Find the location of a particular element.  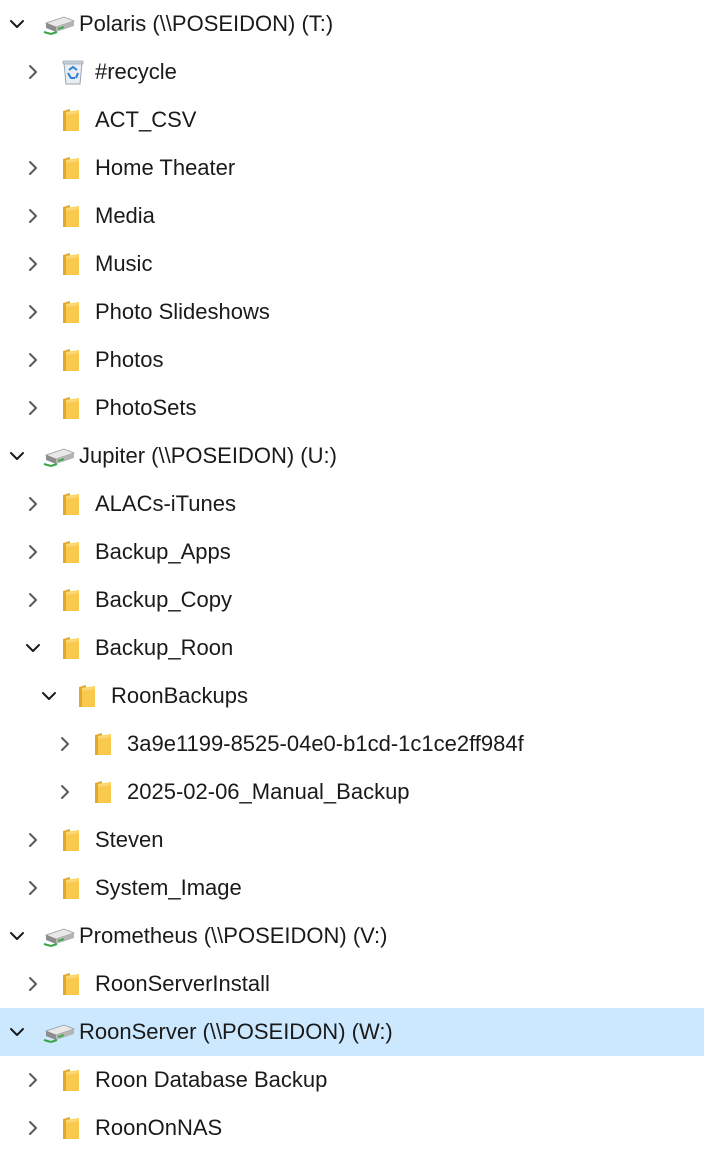

tree-item: ACT_CSV is located at coordinates (352, 120).